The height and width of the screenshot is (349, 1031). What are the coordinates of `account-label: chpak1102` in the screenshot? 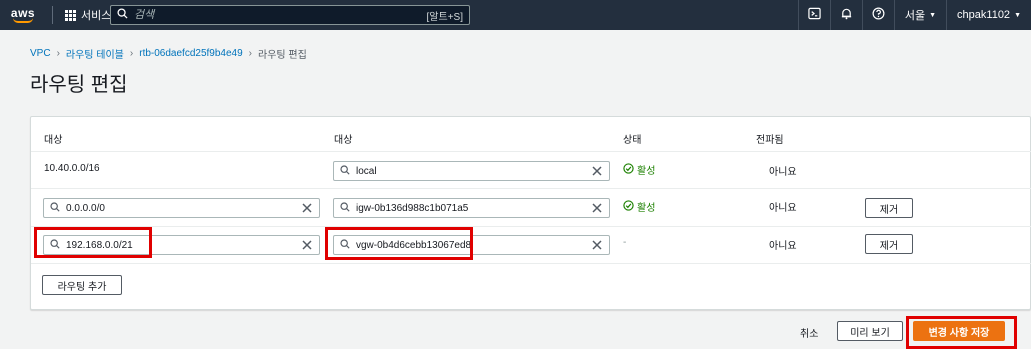 It's located at (984, 15).